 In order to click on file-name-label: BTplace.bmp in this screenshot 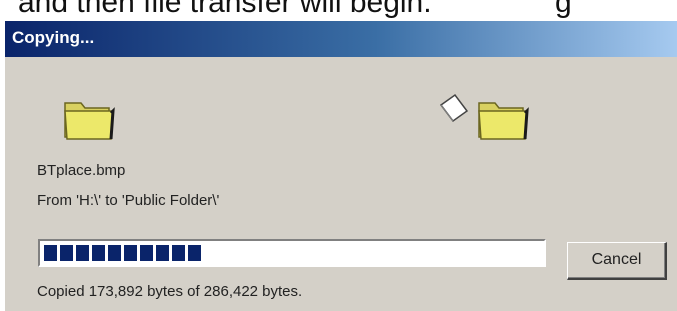, I will do `click(81, 170)`.